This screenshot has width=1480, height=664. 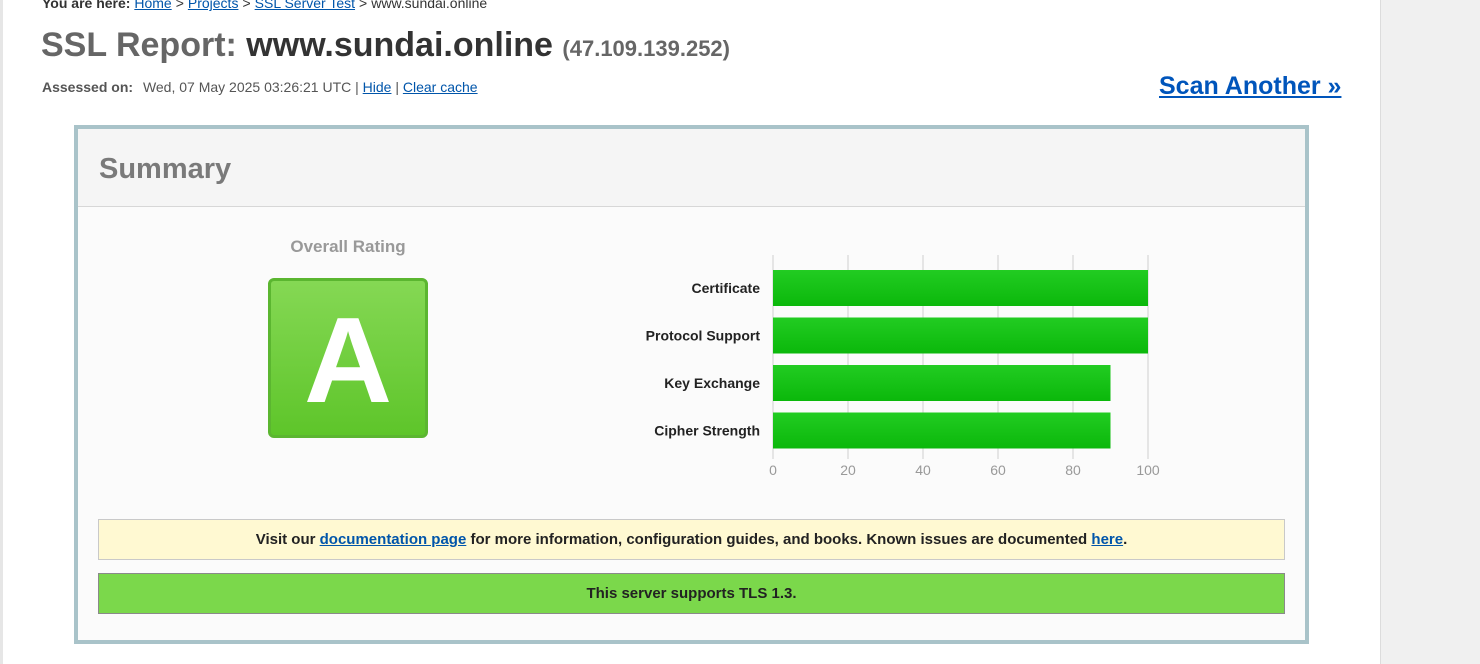 What do you see at coordinates (399, 45) in the screenshot?
I see `title-host: www.sundai.online` at bounding box center [399, 45].